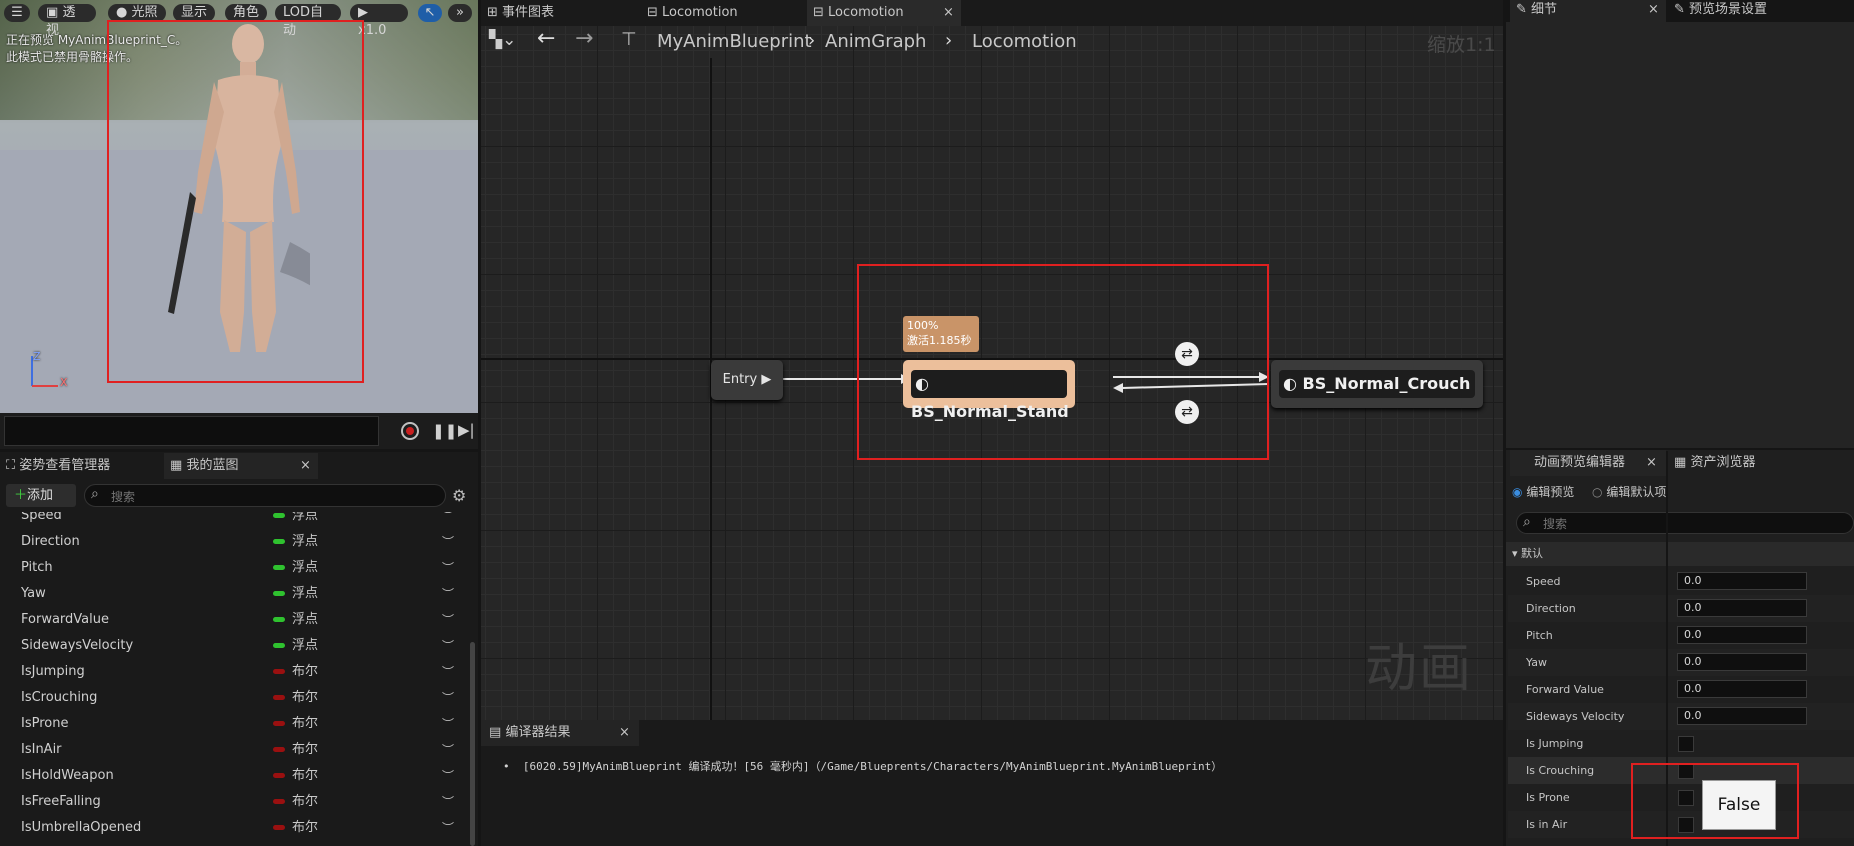  I want to click on graph-icon: ⊞, so click(492, 12).